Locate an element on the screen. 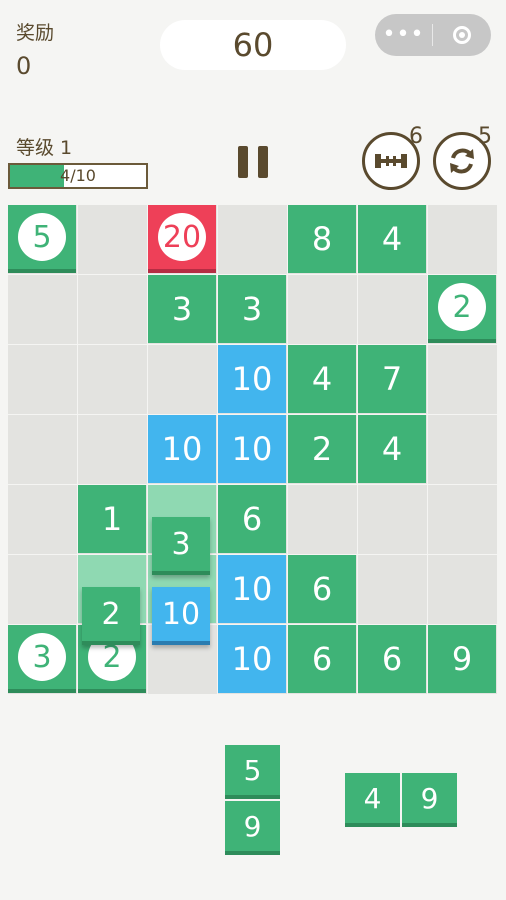 Image resolution: width=506 pixels, height=900 pixels. hammer-count: 6 is located at coordinates (416, 136).